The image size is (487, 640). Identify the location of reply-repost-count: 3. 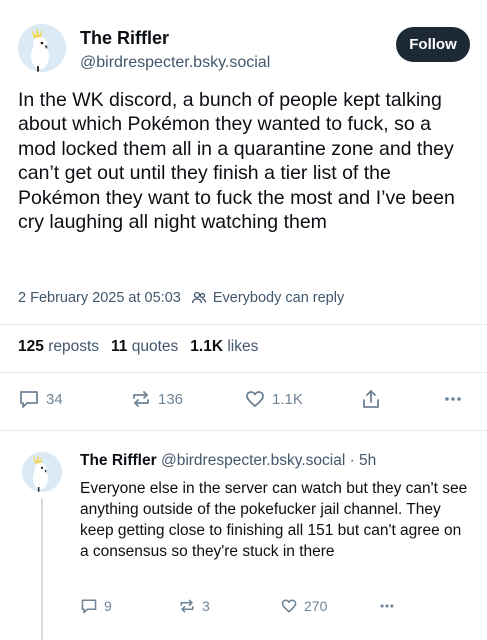
(206, 606).